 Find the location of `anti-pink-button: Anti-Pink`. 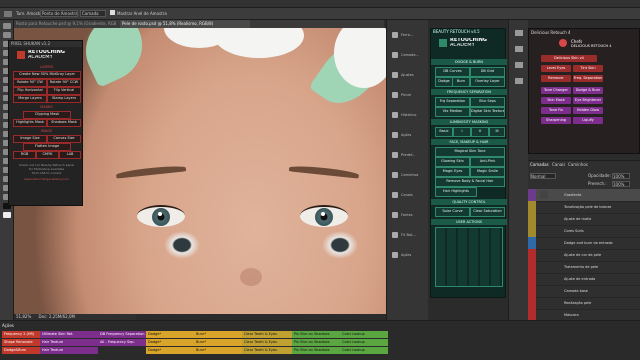

anti-pink-button: Anti-Pink is located at coordinates (487, 162).